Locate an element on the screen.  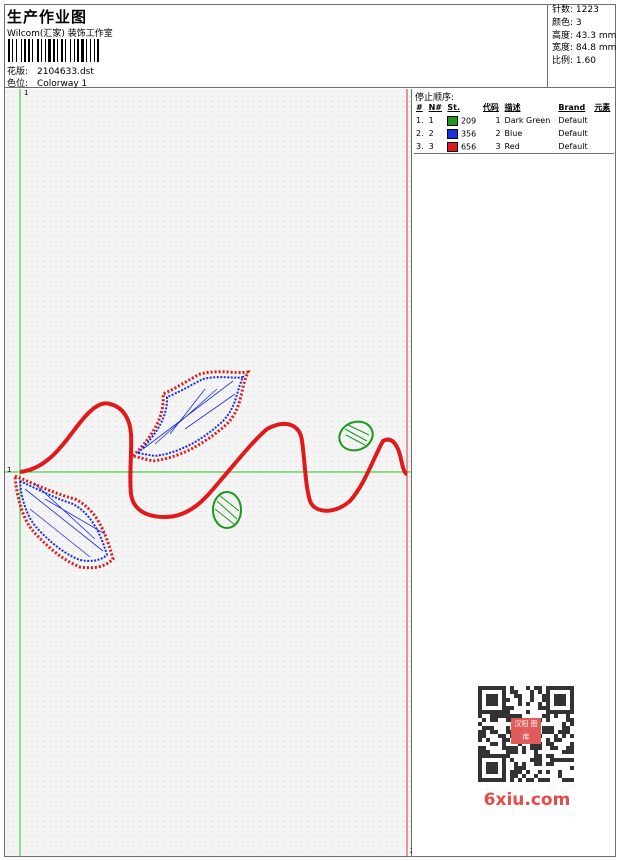
col-element: 元素 is located at coordinates (602, 107).